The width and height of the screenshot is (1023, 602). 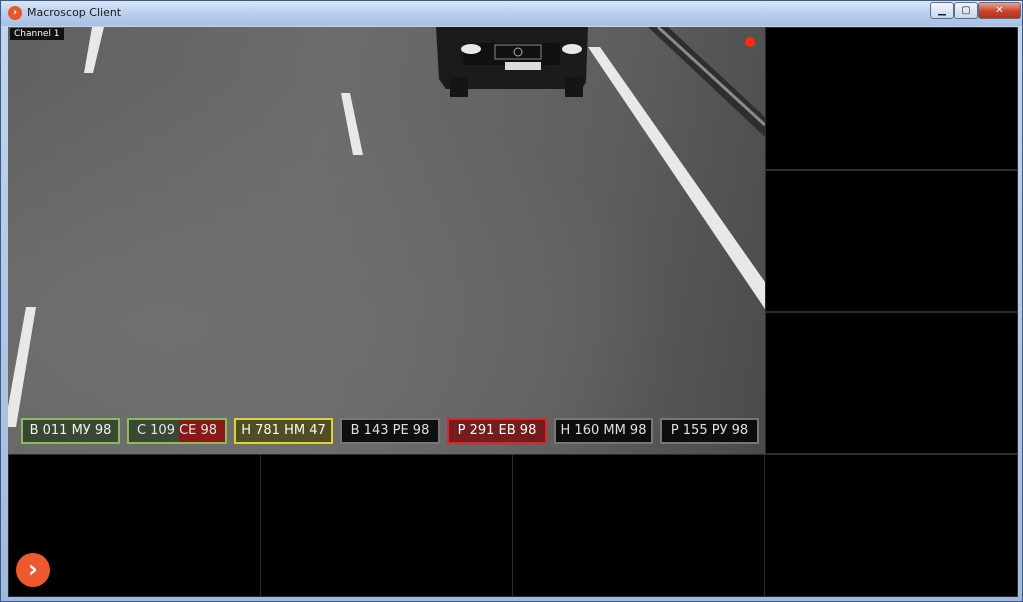 I want to click on edge-line, so click(x=676, y=178).